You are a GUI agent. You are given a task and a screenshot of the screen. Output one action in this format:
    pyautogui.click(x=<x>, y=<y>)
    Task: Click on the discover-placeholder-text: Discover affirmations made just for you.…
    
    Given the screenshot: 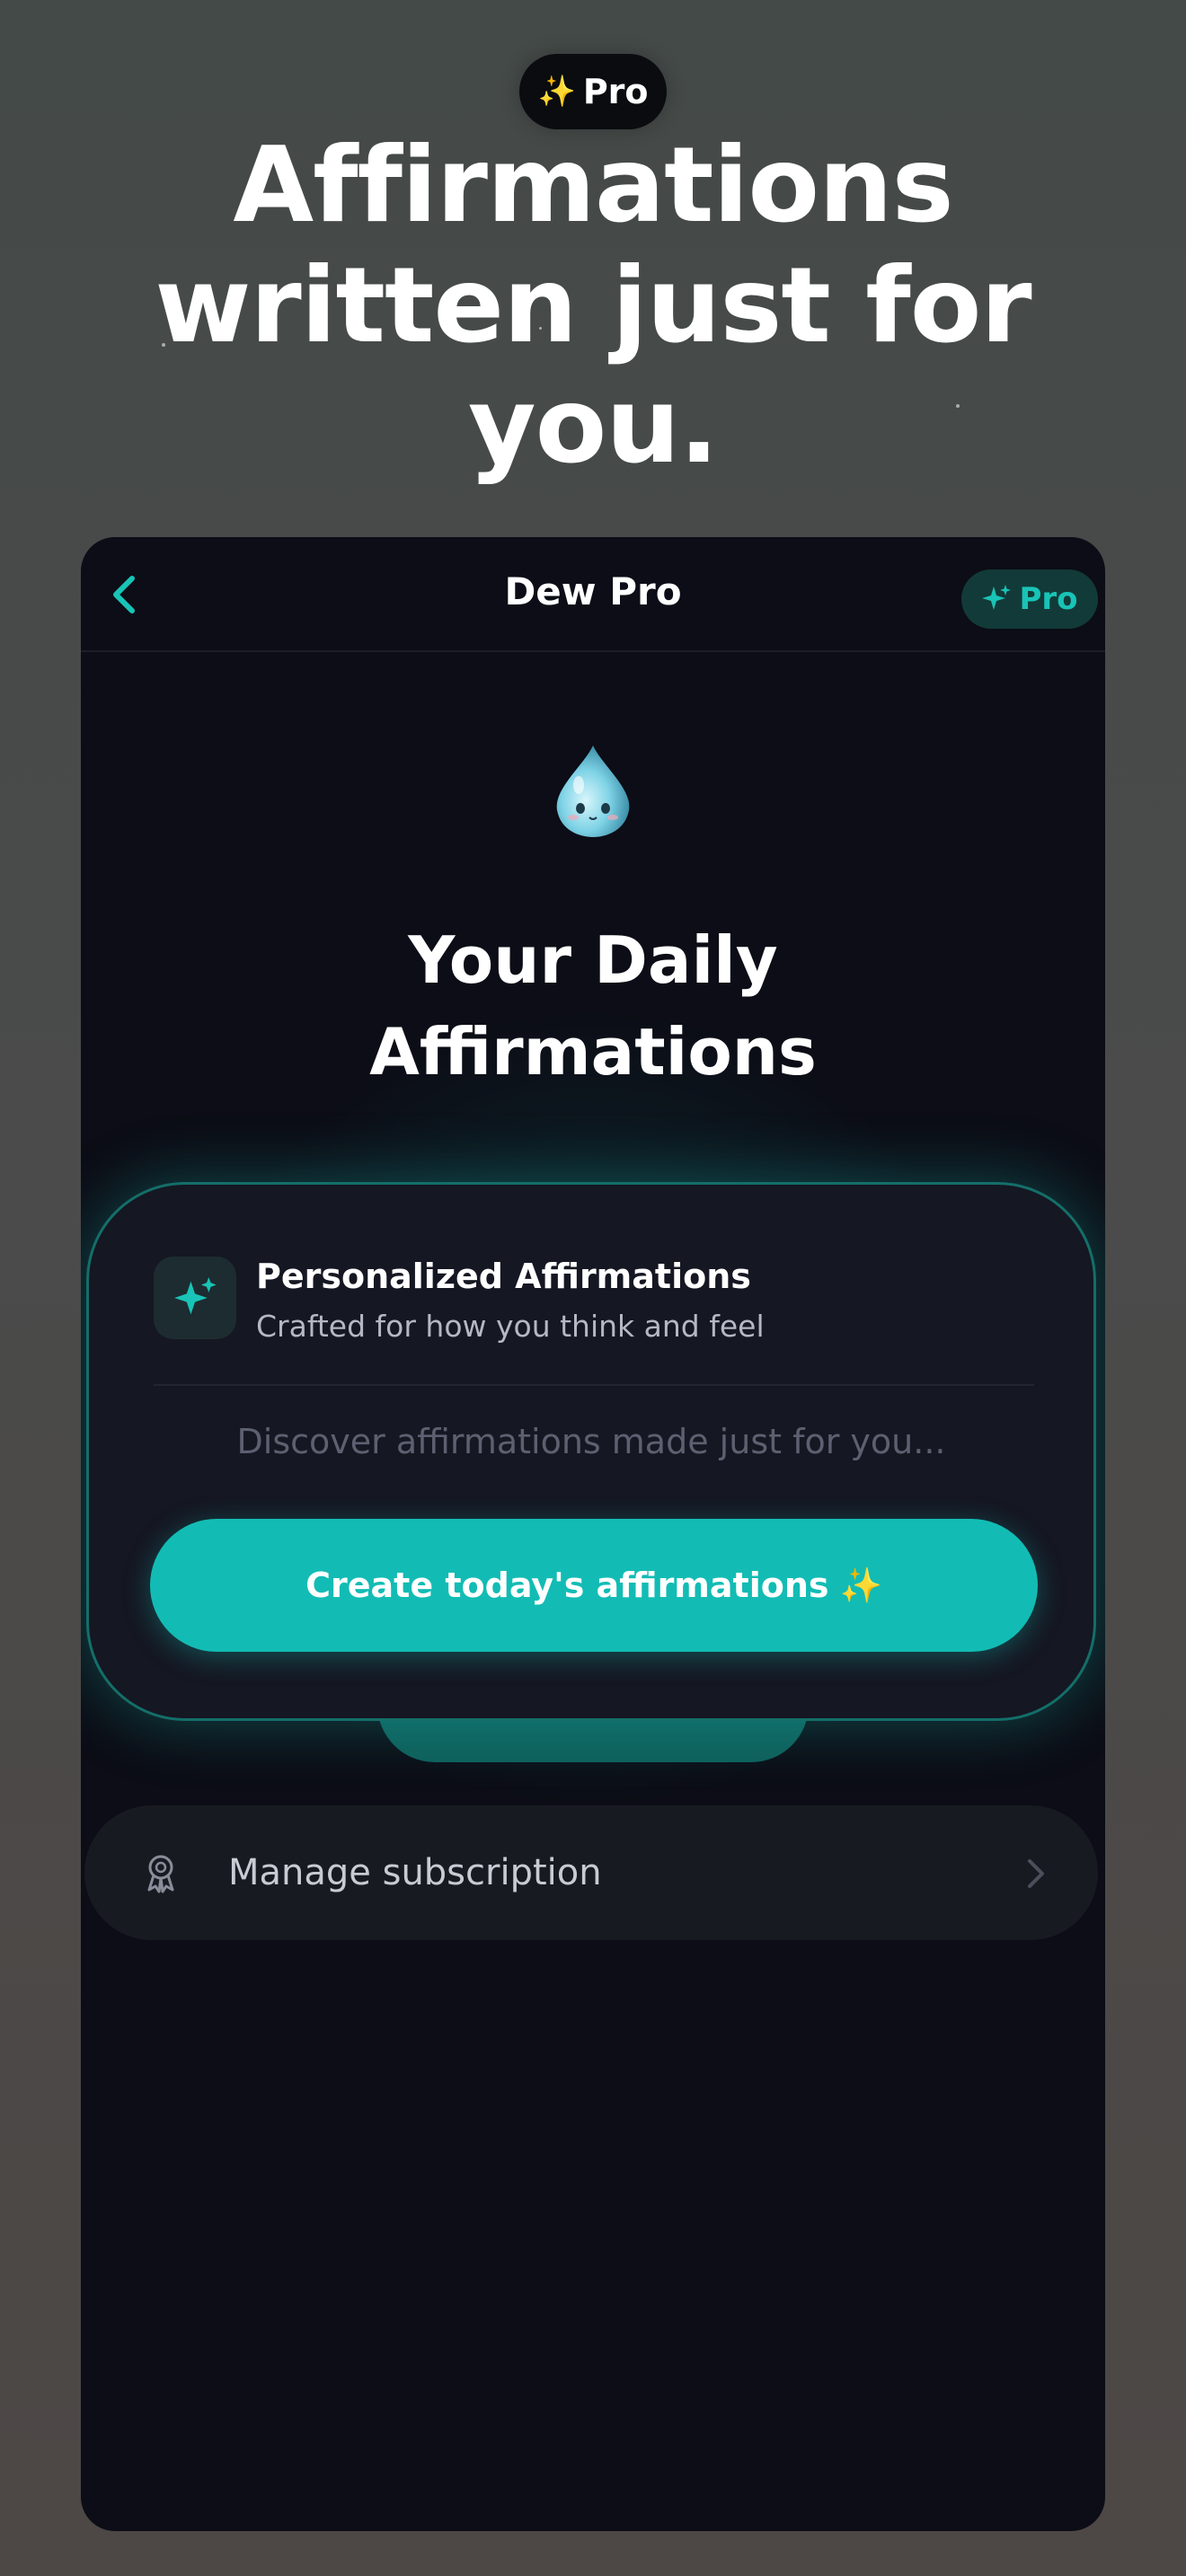 What is the action you would take?
    pyautogui.click(x=591, y=1441)
    